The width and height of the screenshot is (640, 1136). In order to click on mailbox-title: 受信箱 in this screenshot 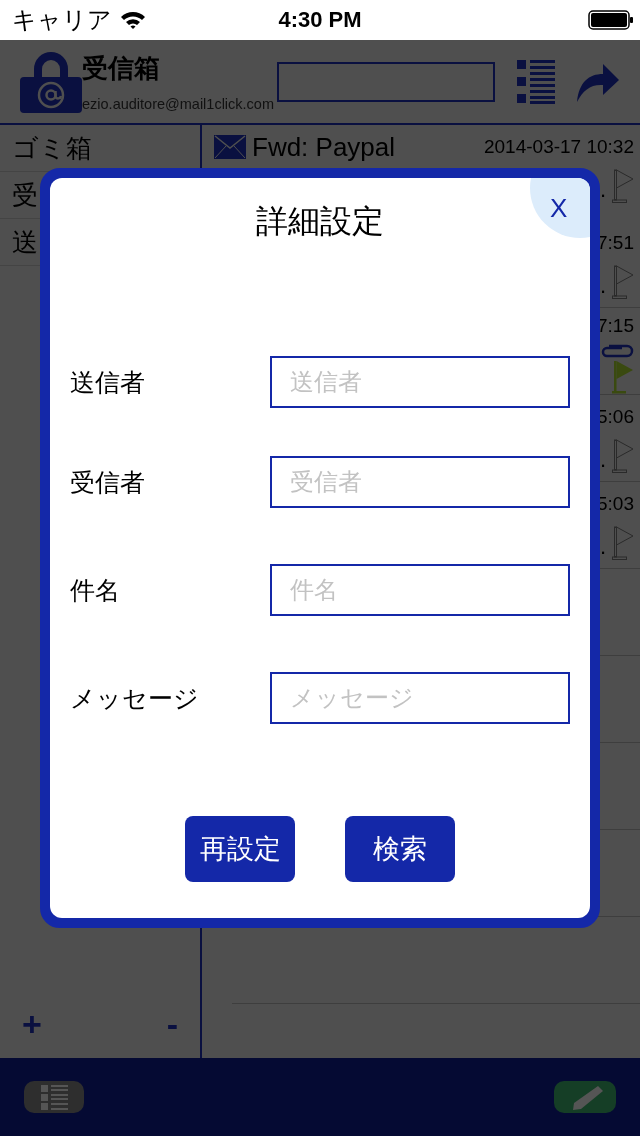, I will do `click(121, 68)`.